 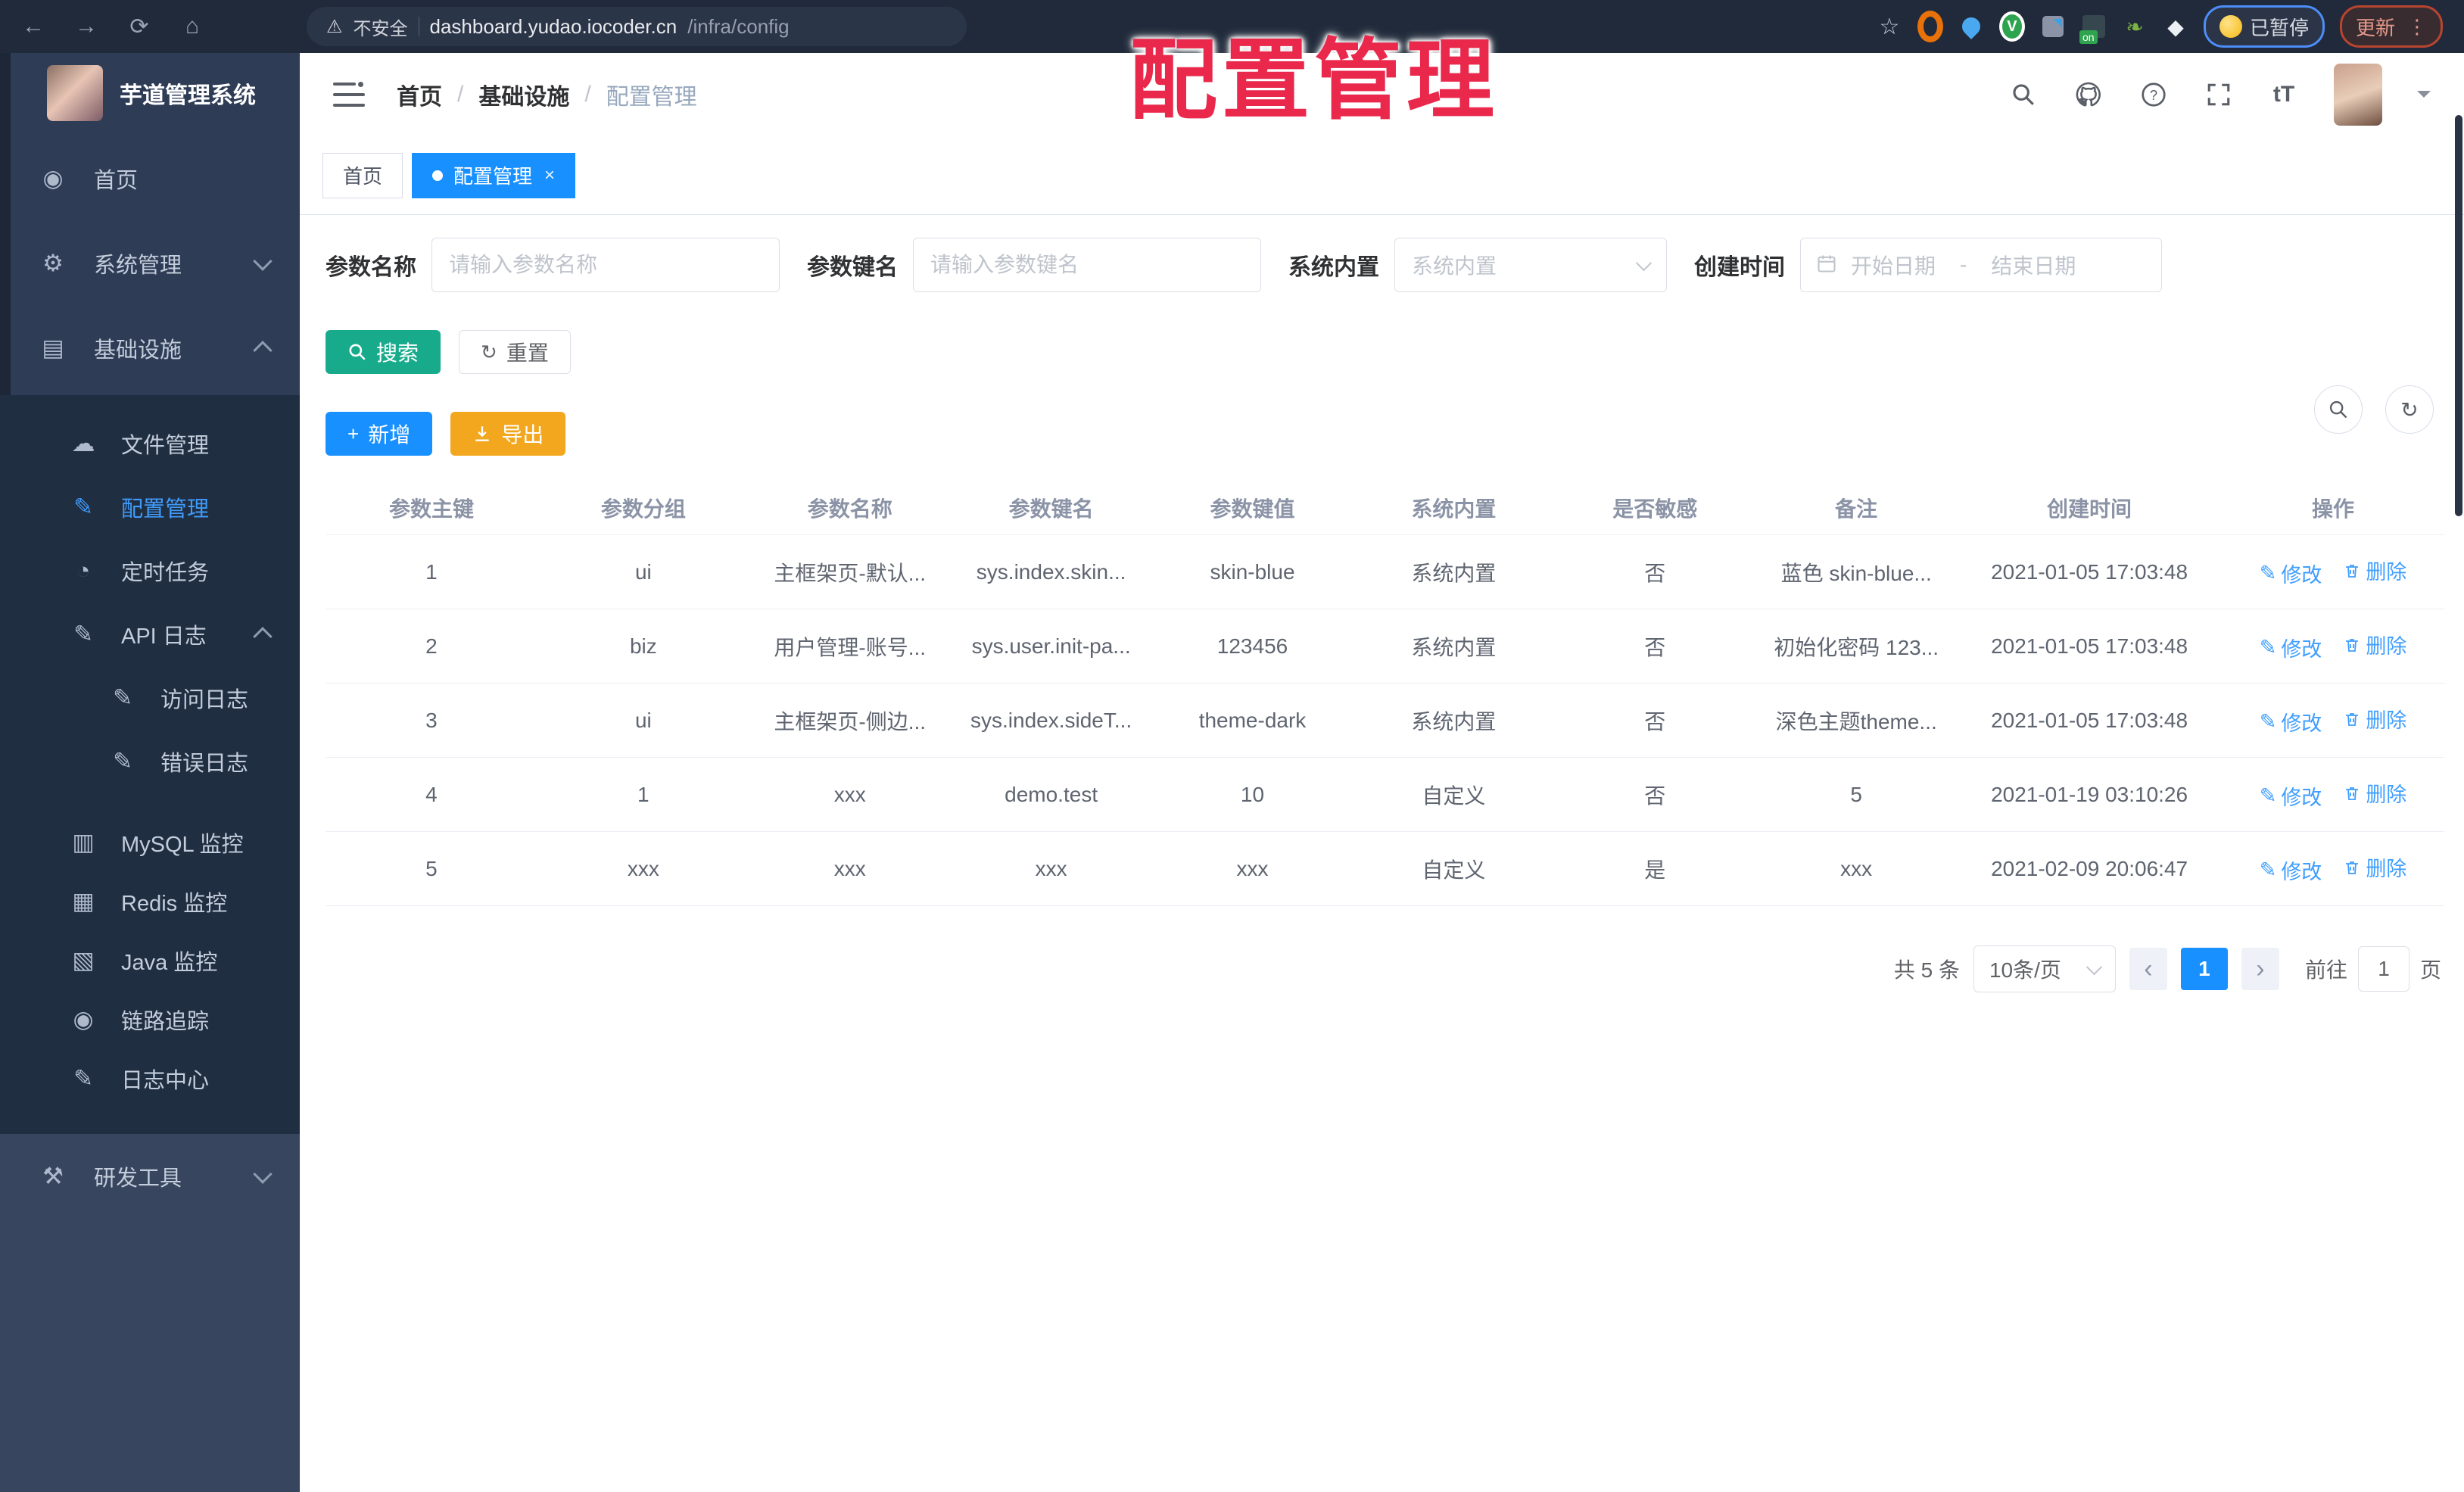 What do you see at coordinates (150, 263) in the screenshot?
I see `sidebar-item-system: ⚙ 系统管理` at bounding box center [150, 263].